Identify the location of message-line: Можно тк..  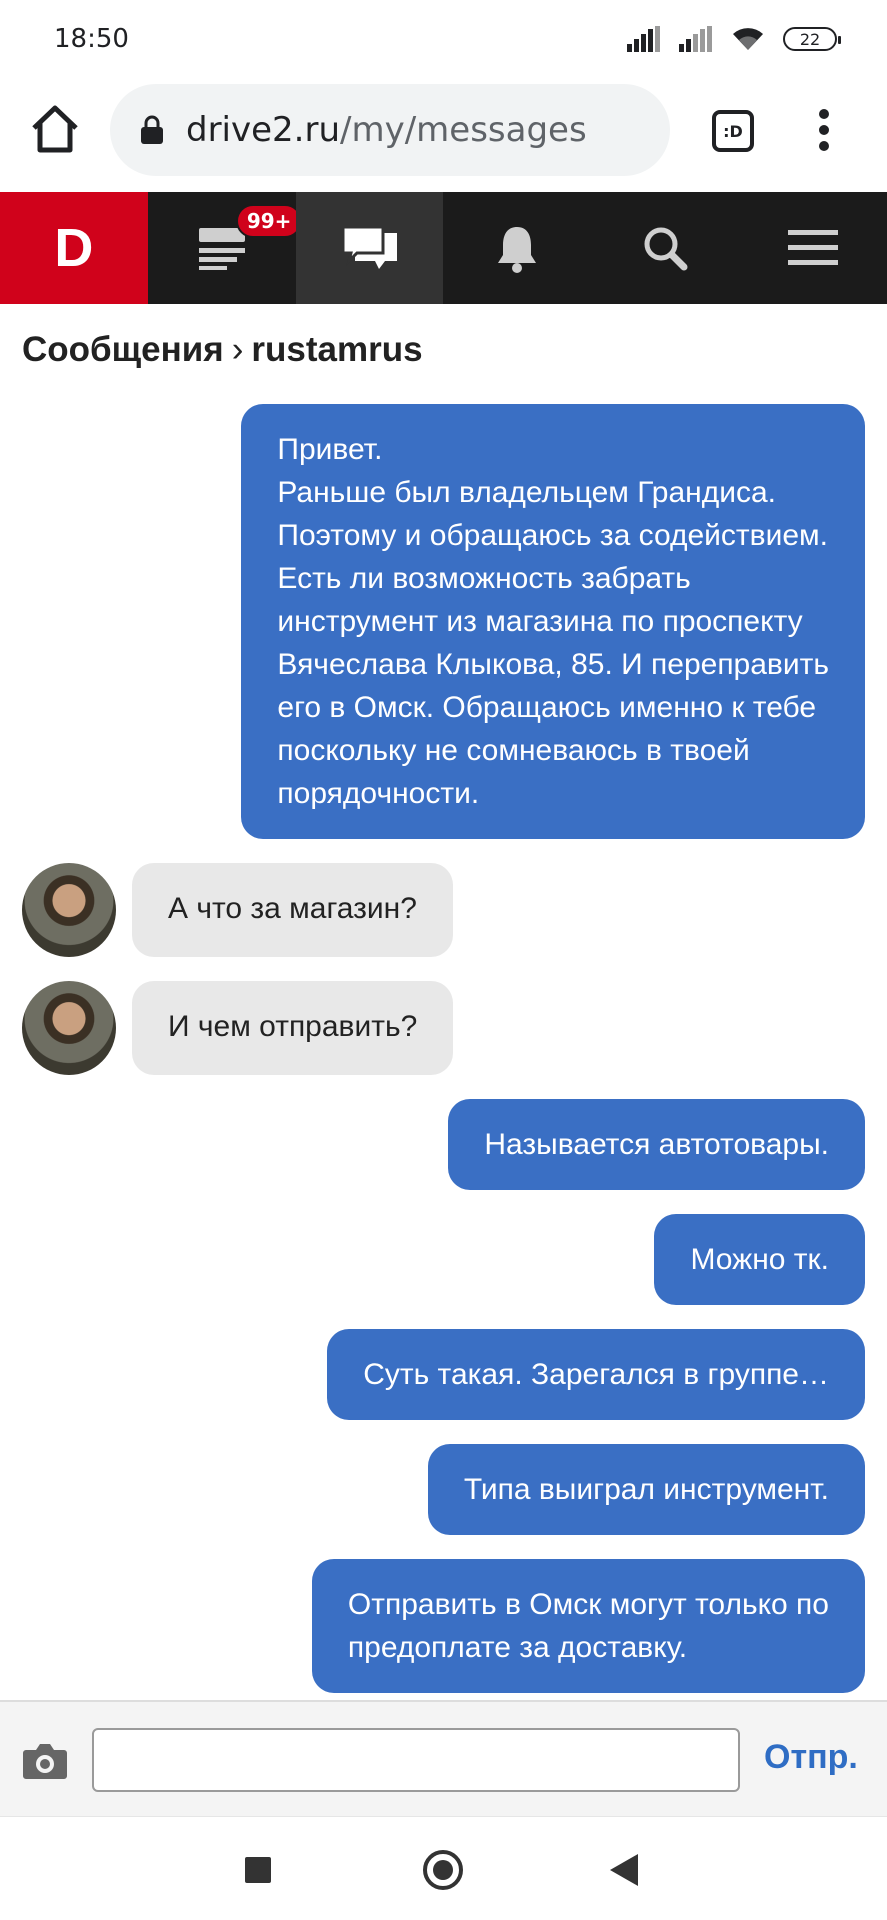
(759, 1259).